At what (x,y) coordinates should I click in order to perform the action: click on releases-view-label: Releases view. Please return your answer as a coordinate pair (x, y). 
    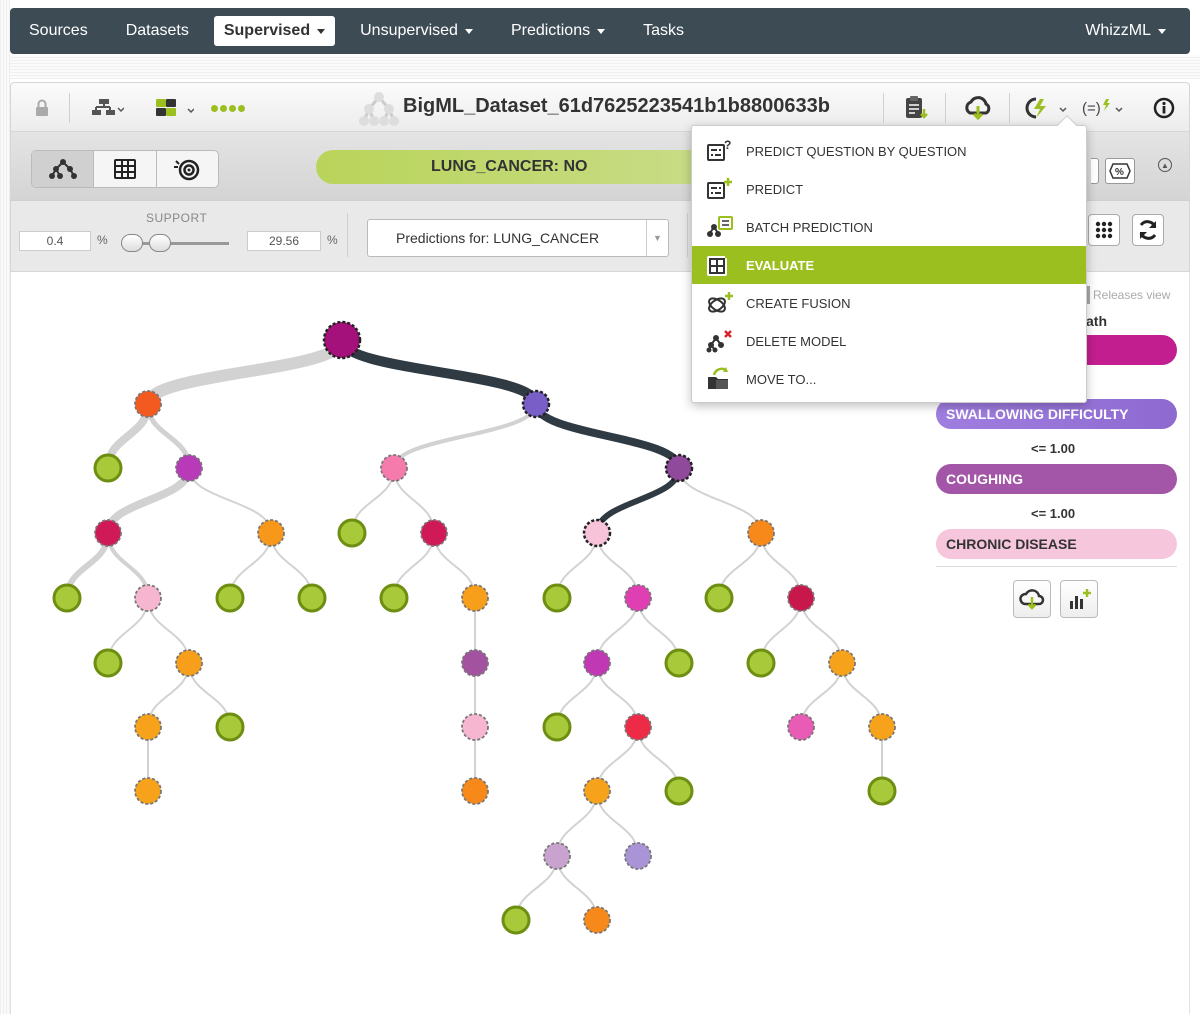
    Looking at the image, I should click on (1131, 295).